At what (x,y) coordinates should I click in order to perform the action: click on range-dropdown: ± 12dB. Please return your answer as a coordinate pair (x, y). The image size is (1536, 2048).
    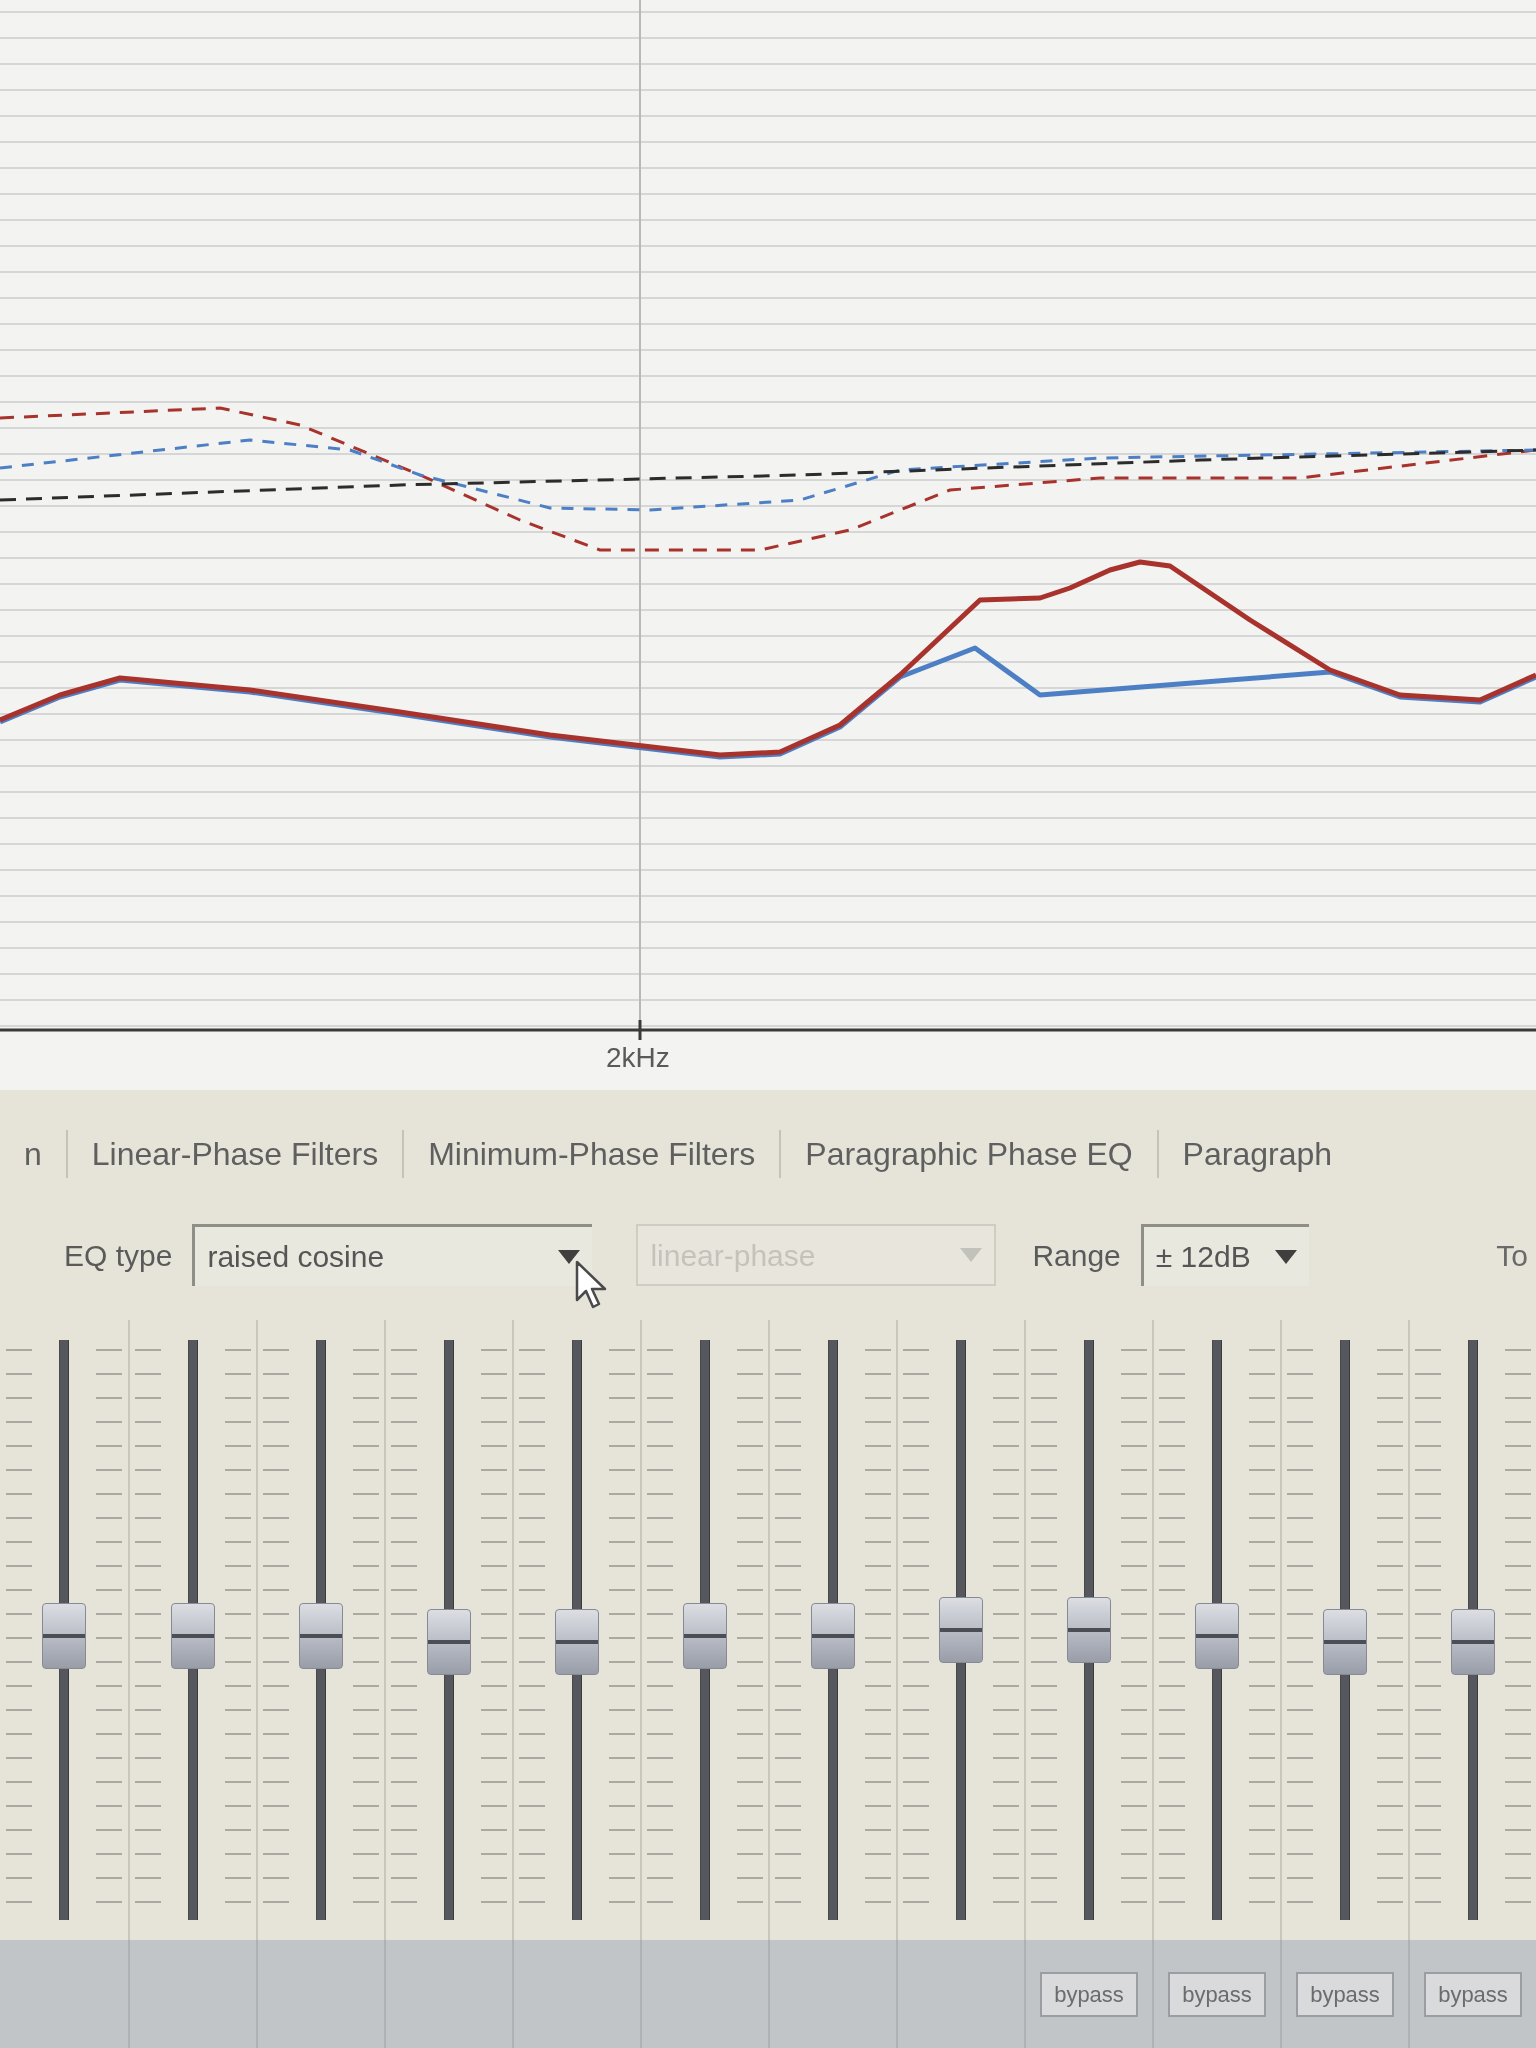
    Looking at the image, I should click on (1224, 1255).